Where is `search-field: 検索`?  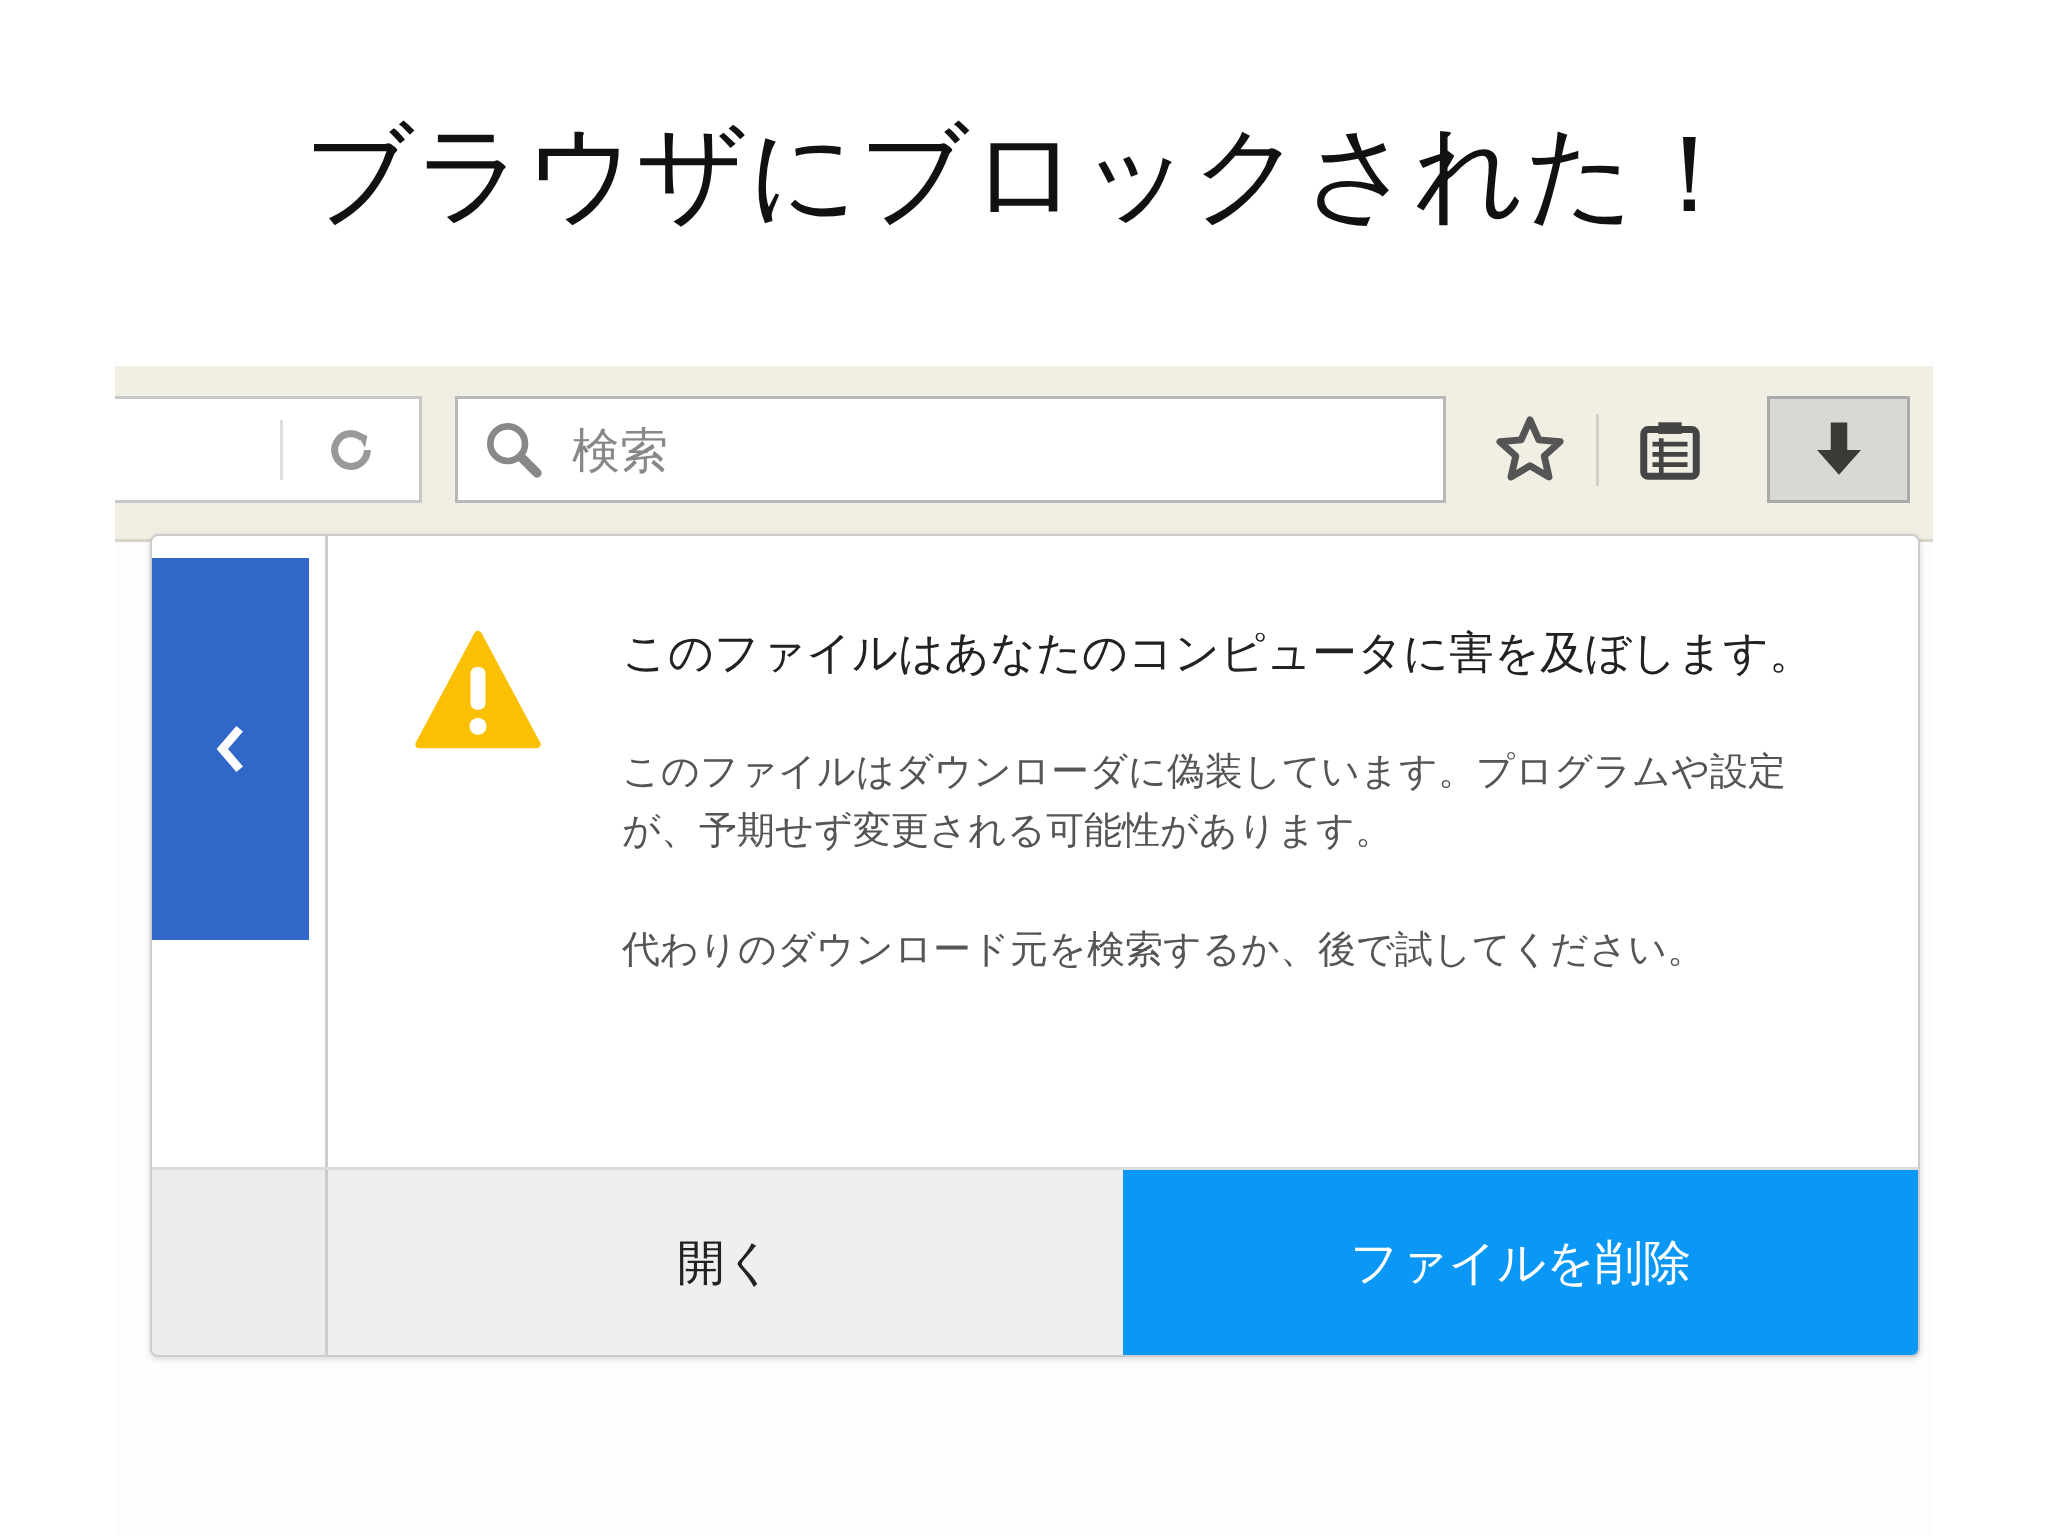 search-field: 検索 is located at coordinates (950, 449).